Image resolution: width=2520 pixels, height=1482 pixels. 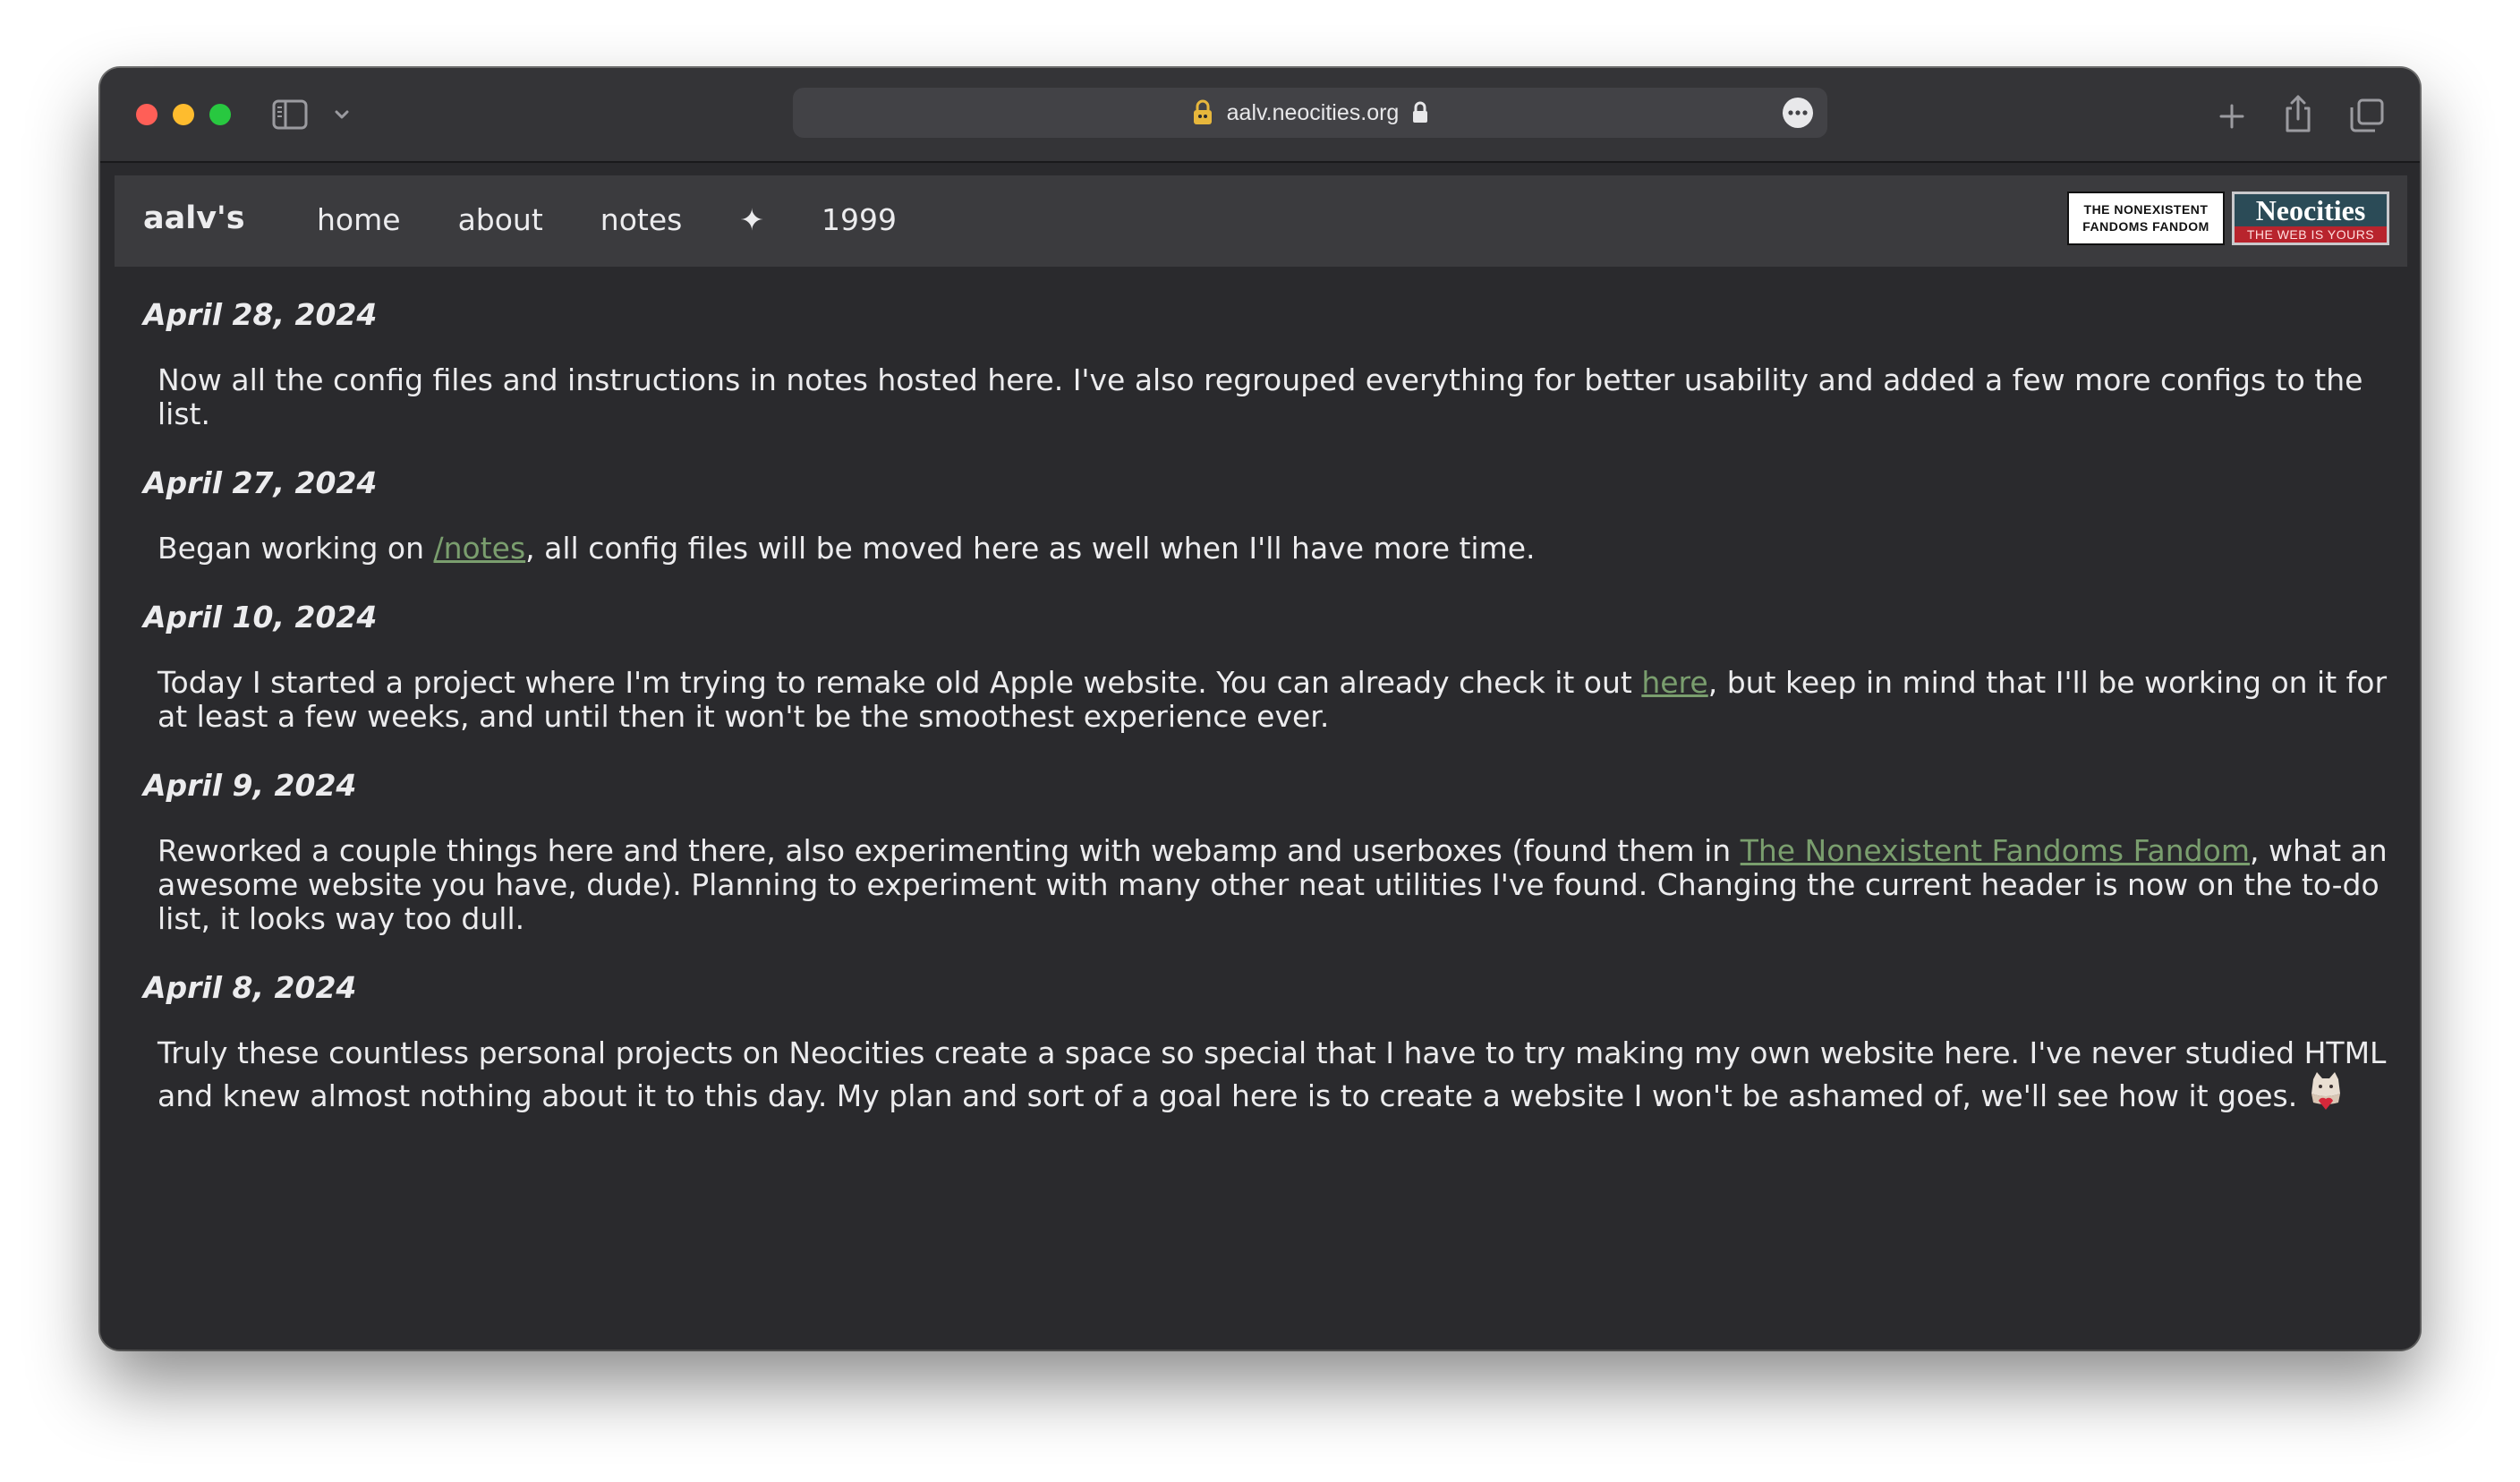 I want to click on entry-date: April 8, 2024, so click(x=250, y=988).